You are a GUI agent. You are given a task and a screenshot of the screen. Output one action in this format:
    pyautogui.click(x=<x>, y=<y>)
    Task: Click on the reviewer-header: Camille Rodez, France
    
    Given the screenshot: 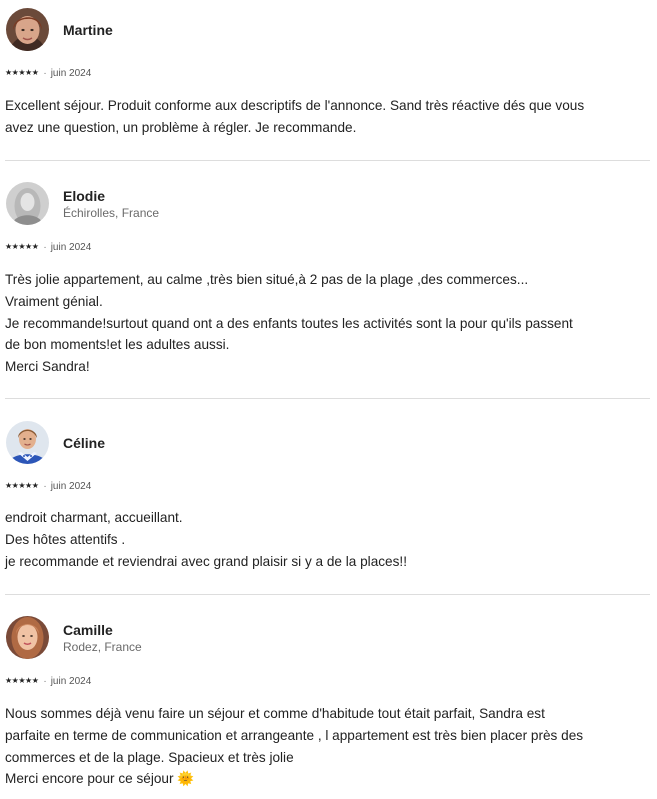 What is the action you would take?
    pyautogui.click(x=205, y=638)
    